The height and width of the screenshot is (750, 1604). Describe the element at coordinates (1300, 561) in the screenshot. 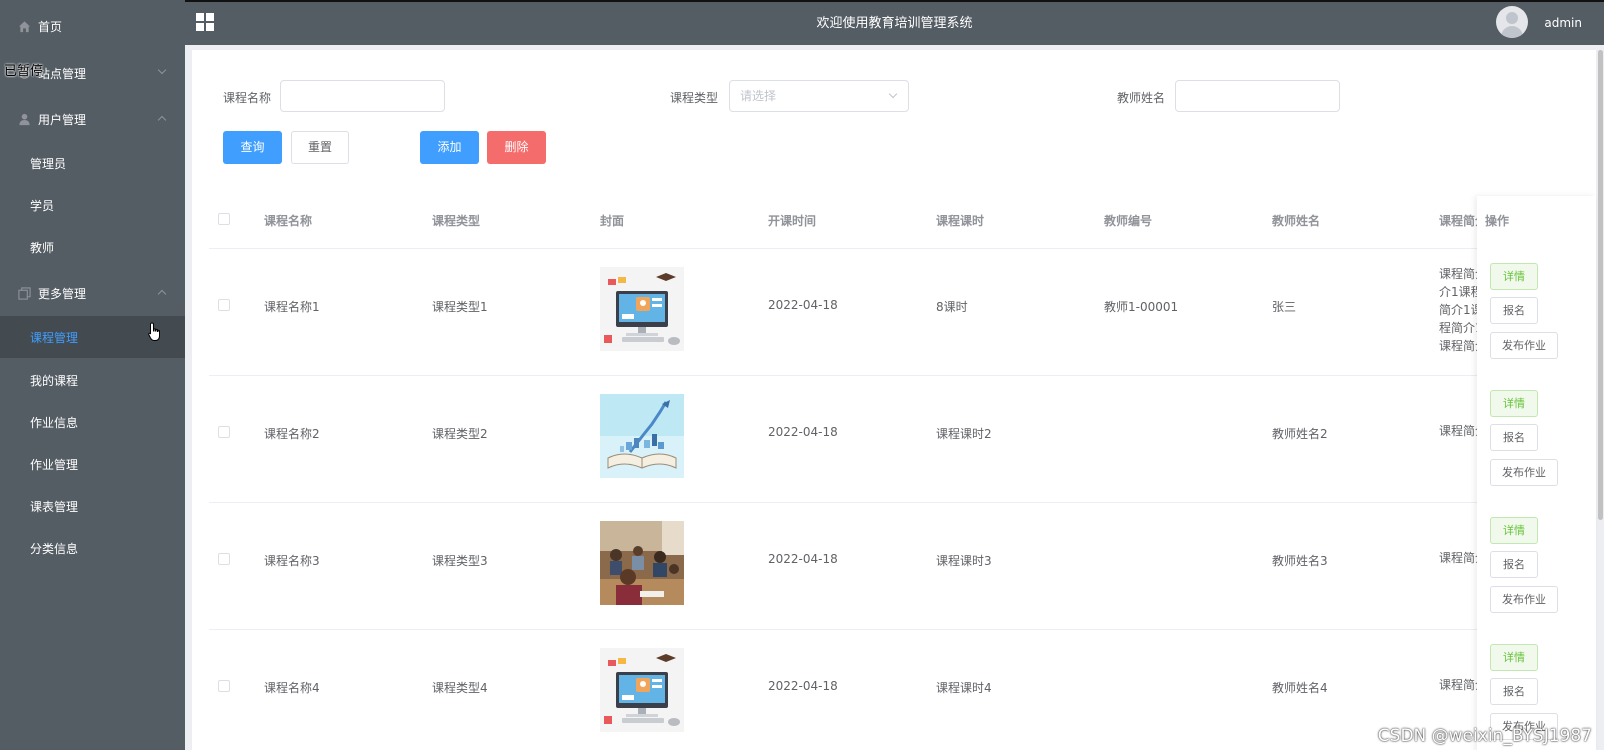

I see `cell-teacher-name: 教师姓名3` at that location.